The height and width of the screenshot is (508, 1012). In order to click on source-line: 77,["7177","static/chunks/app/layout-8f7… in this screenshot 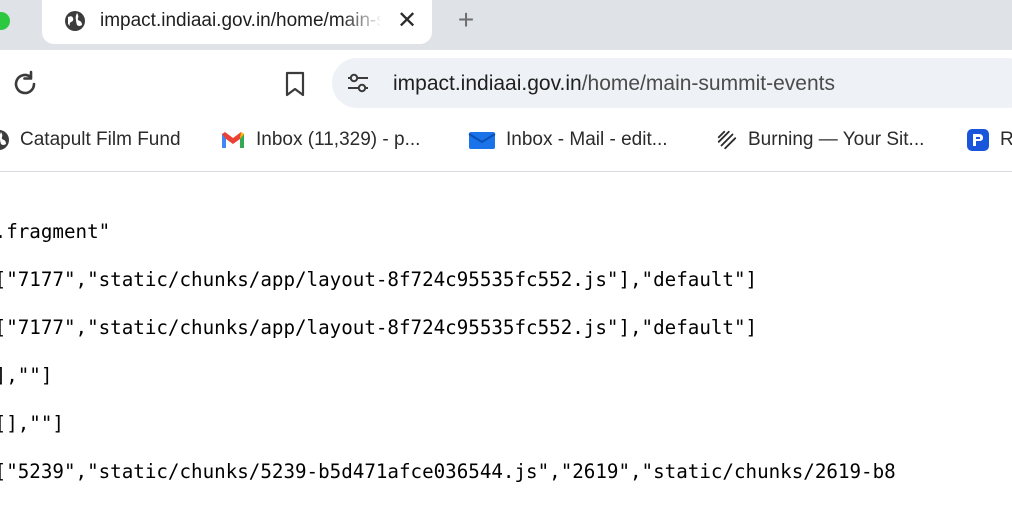, I will do `click(379, 327)`.